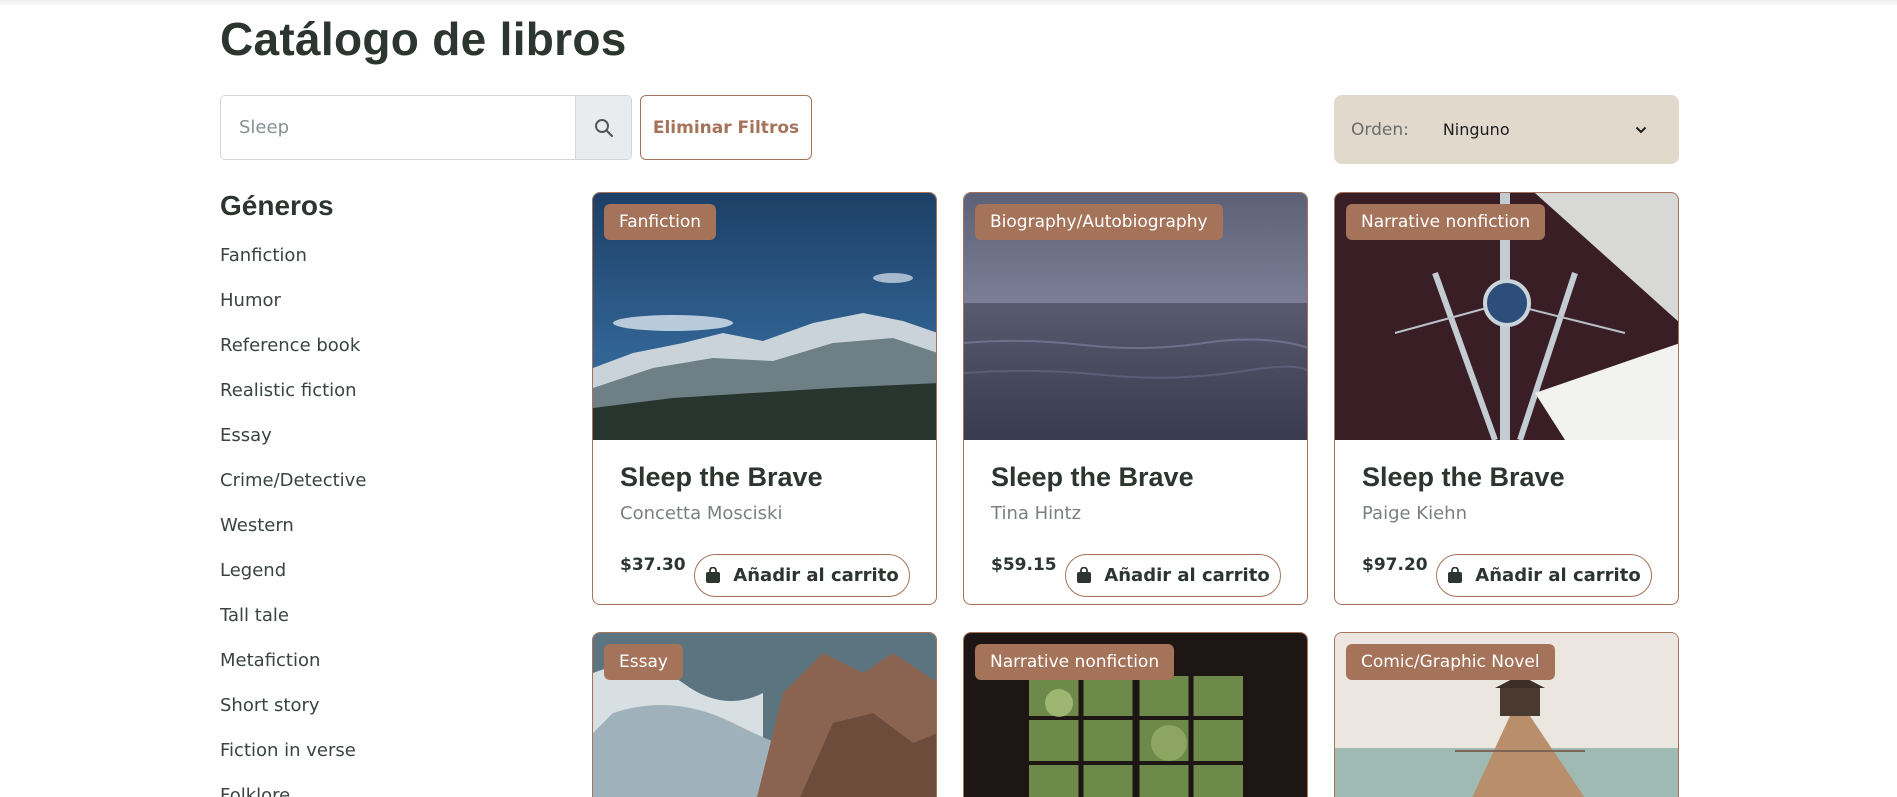 The image size is (1897, 797). What do you see at coordinates (293, 535) in the screenshot?
I see `sidebar-item-genre: Western` at bounding box center [293, 535].